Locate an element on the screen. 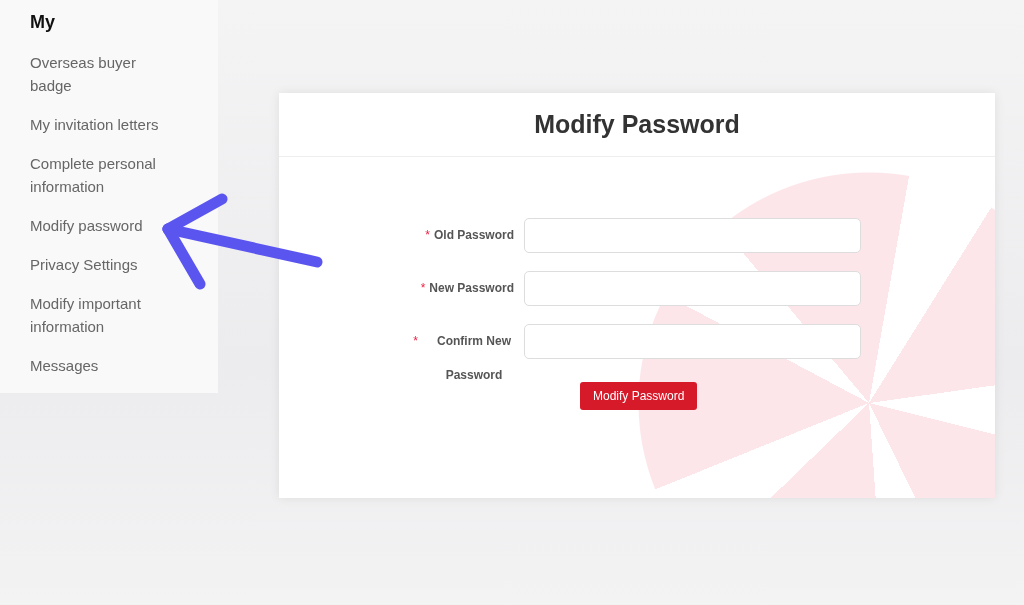  sidebar-link: Complete personal information is located at coordinates (105, 175).